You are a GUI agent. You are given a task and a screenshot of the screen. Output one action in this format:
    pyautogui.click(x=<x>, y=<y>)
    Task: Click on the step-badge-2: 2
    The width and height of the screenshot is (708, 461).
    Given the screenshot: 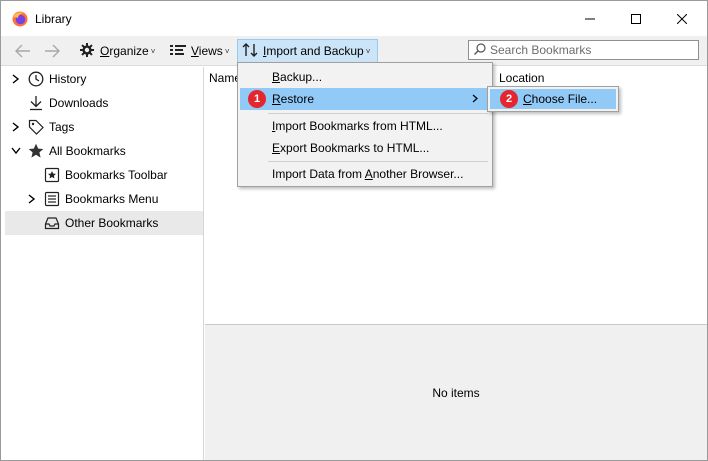 What is the action you would take?
    pyautogui.click(x=509, y=99)
    